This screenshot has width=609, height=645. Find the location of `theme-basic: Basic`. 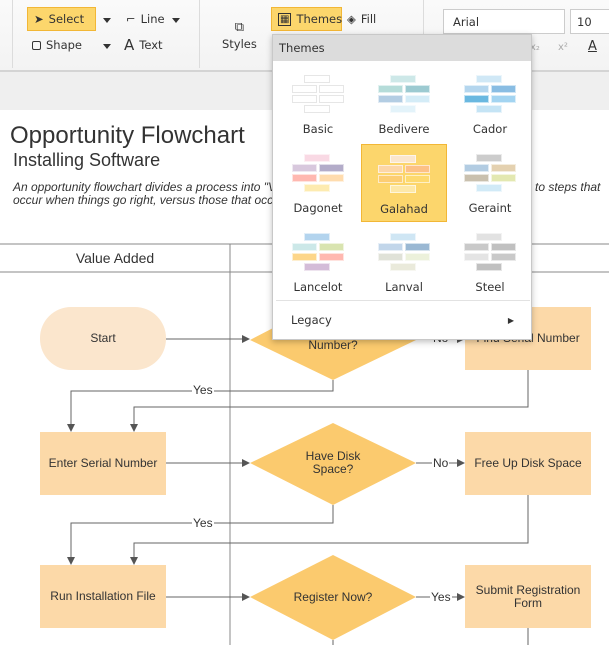

theme-basic: Basic is located at coordinates (318, 104).